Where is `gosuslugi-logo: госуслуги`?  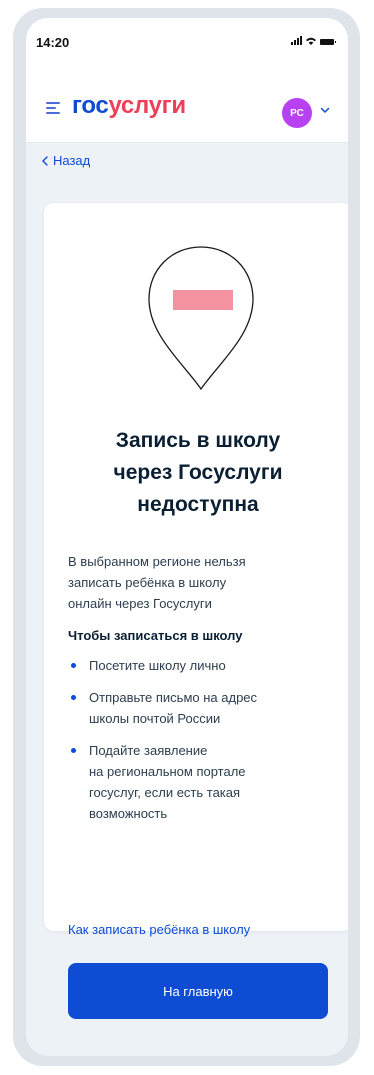
gosuslugi-logo: госуслуги is located at coordinates (129, 106).